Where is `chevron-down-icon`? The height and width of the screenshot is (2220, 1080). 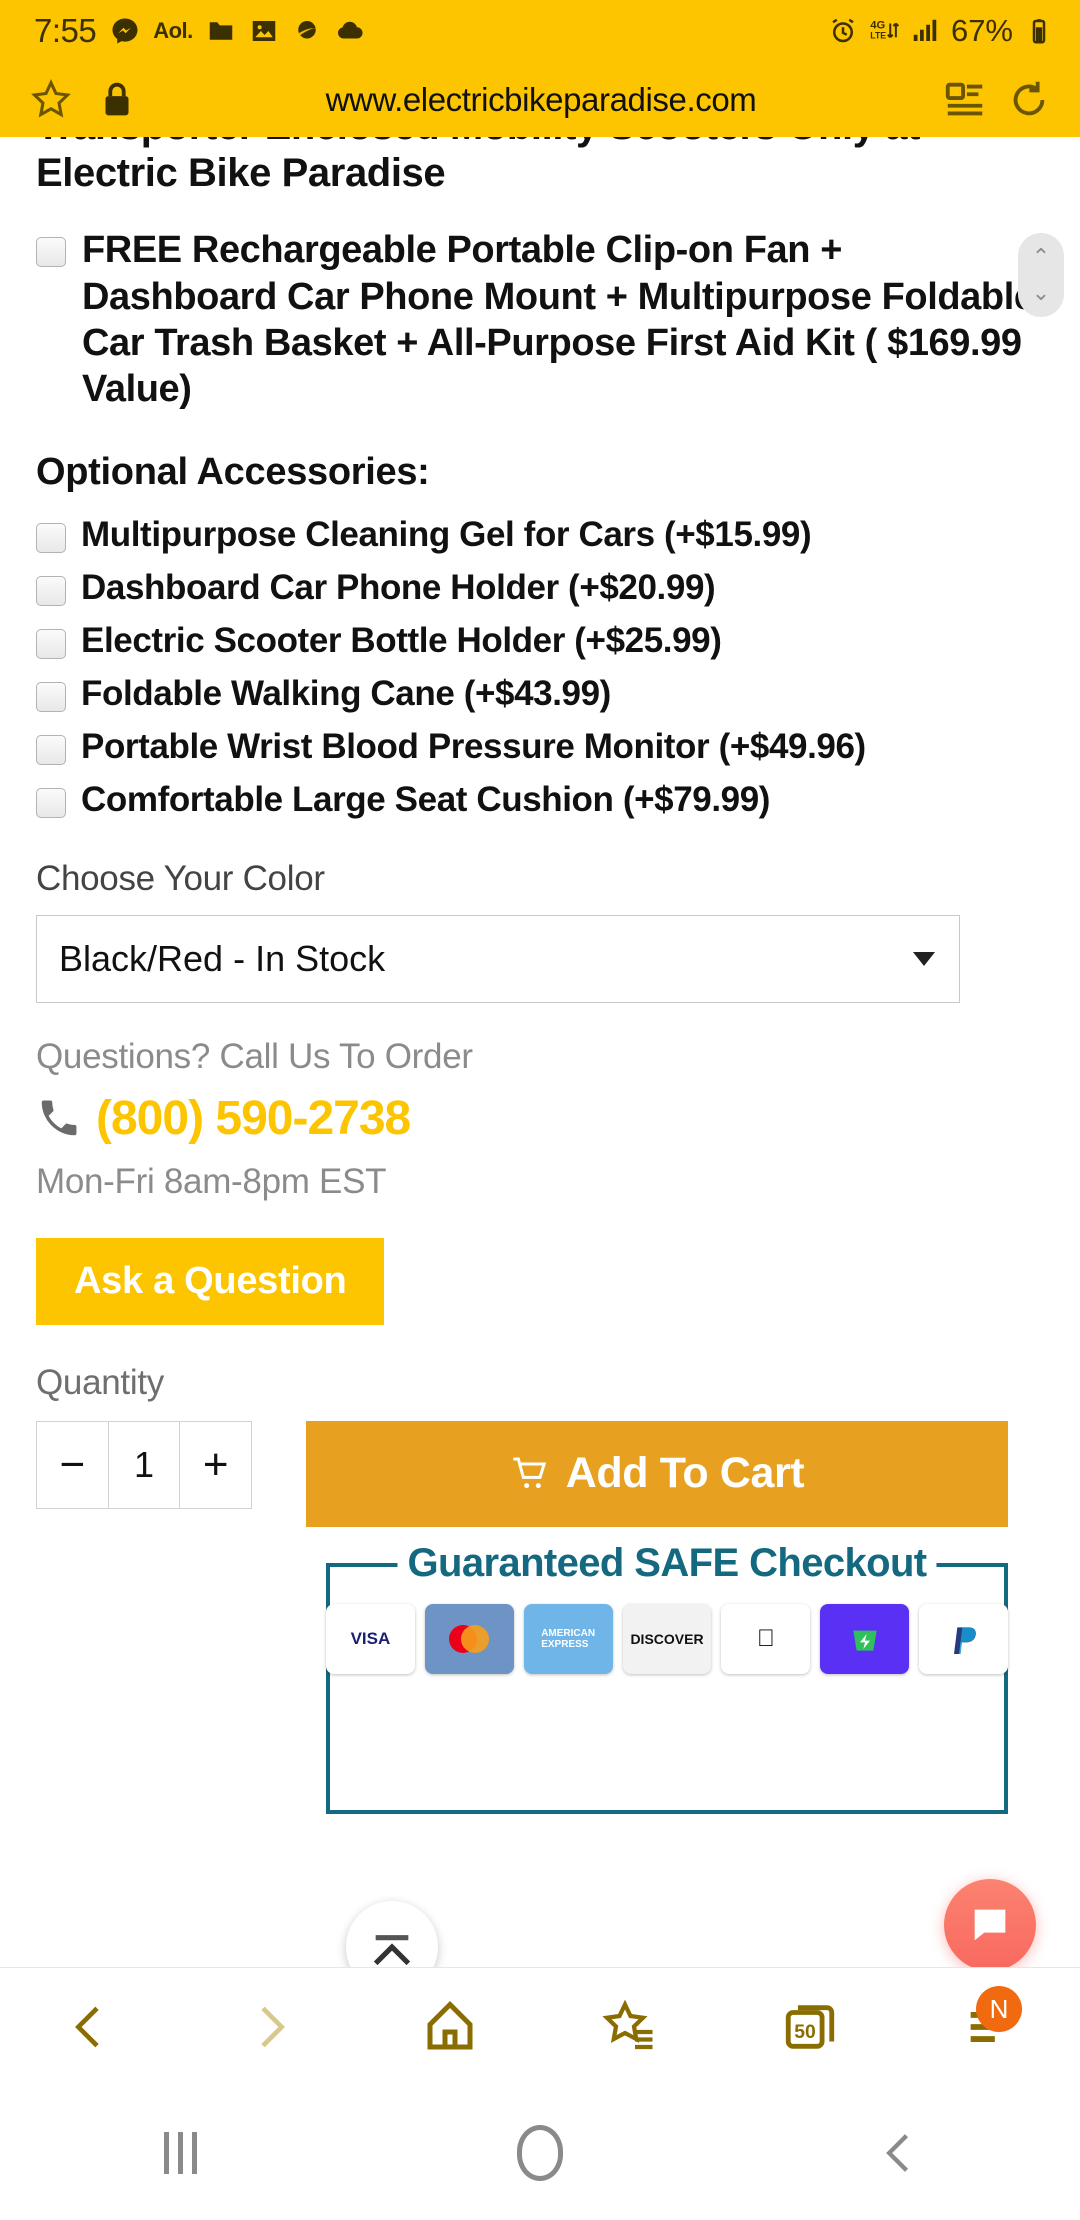
chevron-down-icon is located at coordinates (924, 958).